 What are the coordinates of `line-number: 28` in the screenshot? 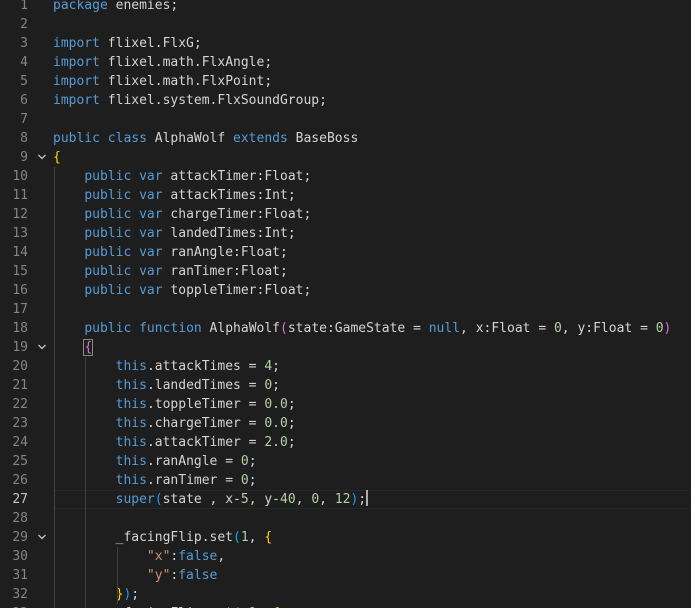 It's located at (20, 518).